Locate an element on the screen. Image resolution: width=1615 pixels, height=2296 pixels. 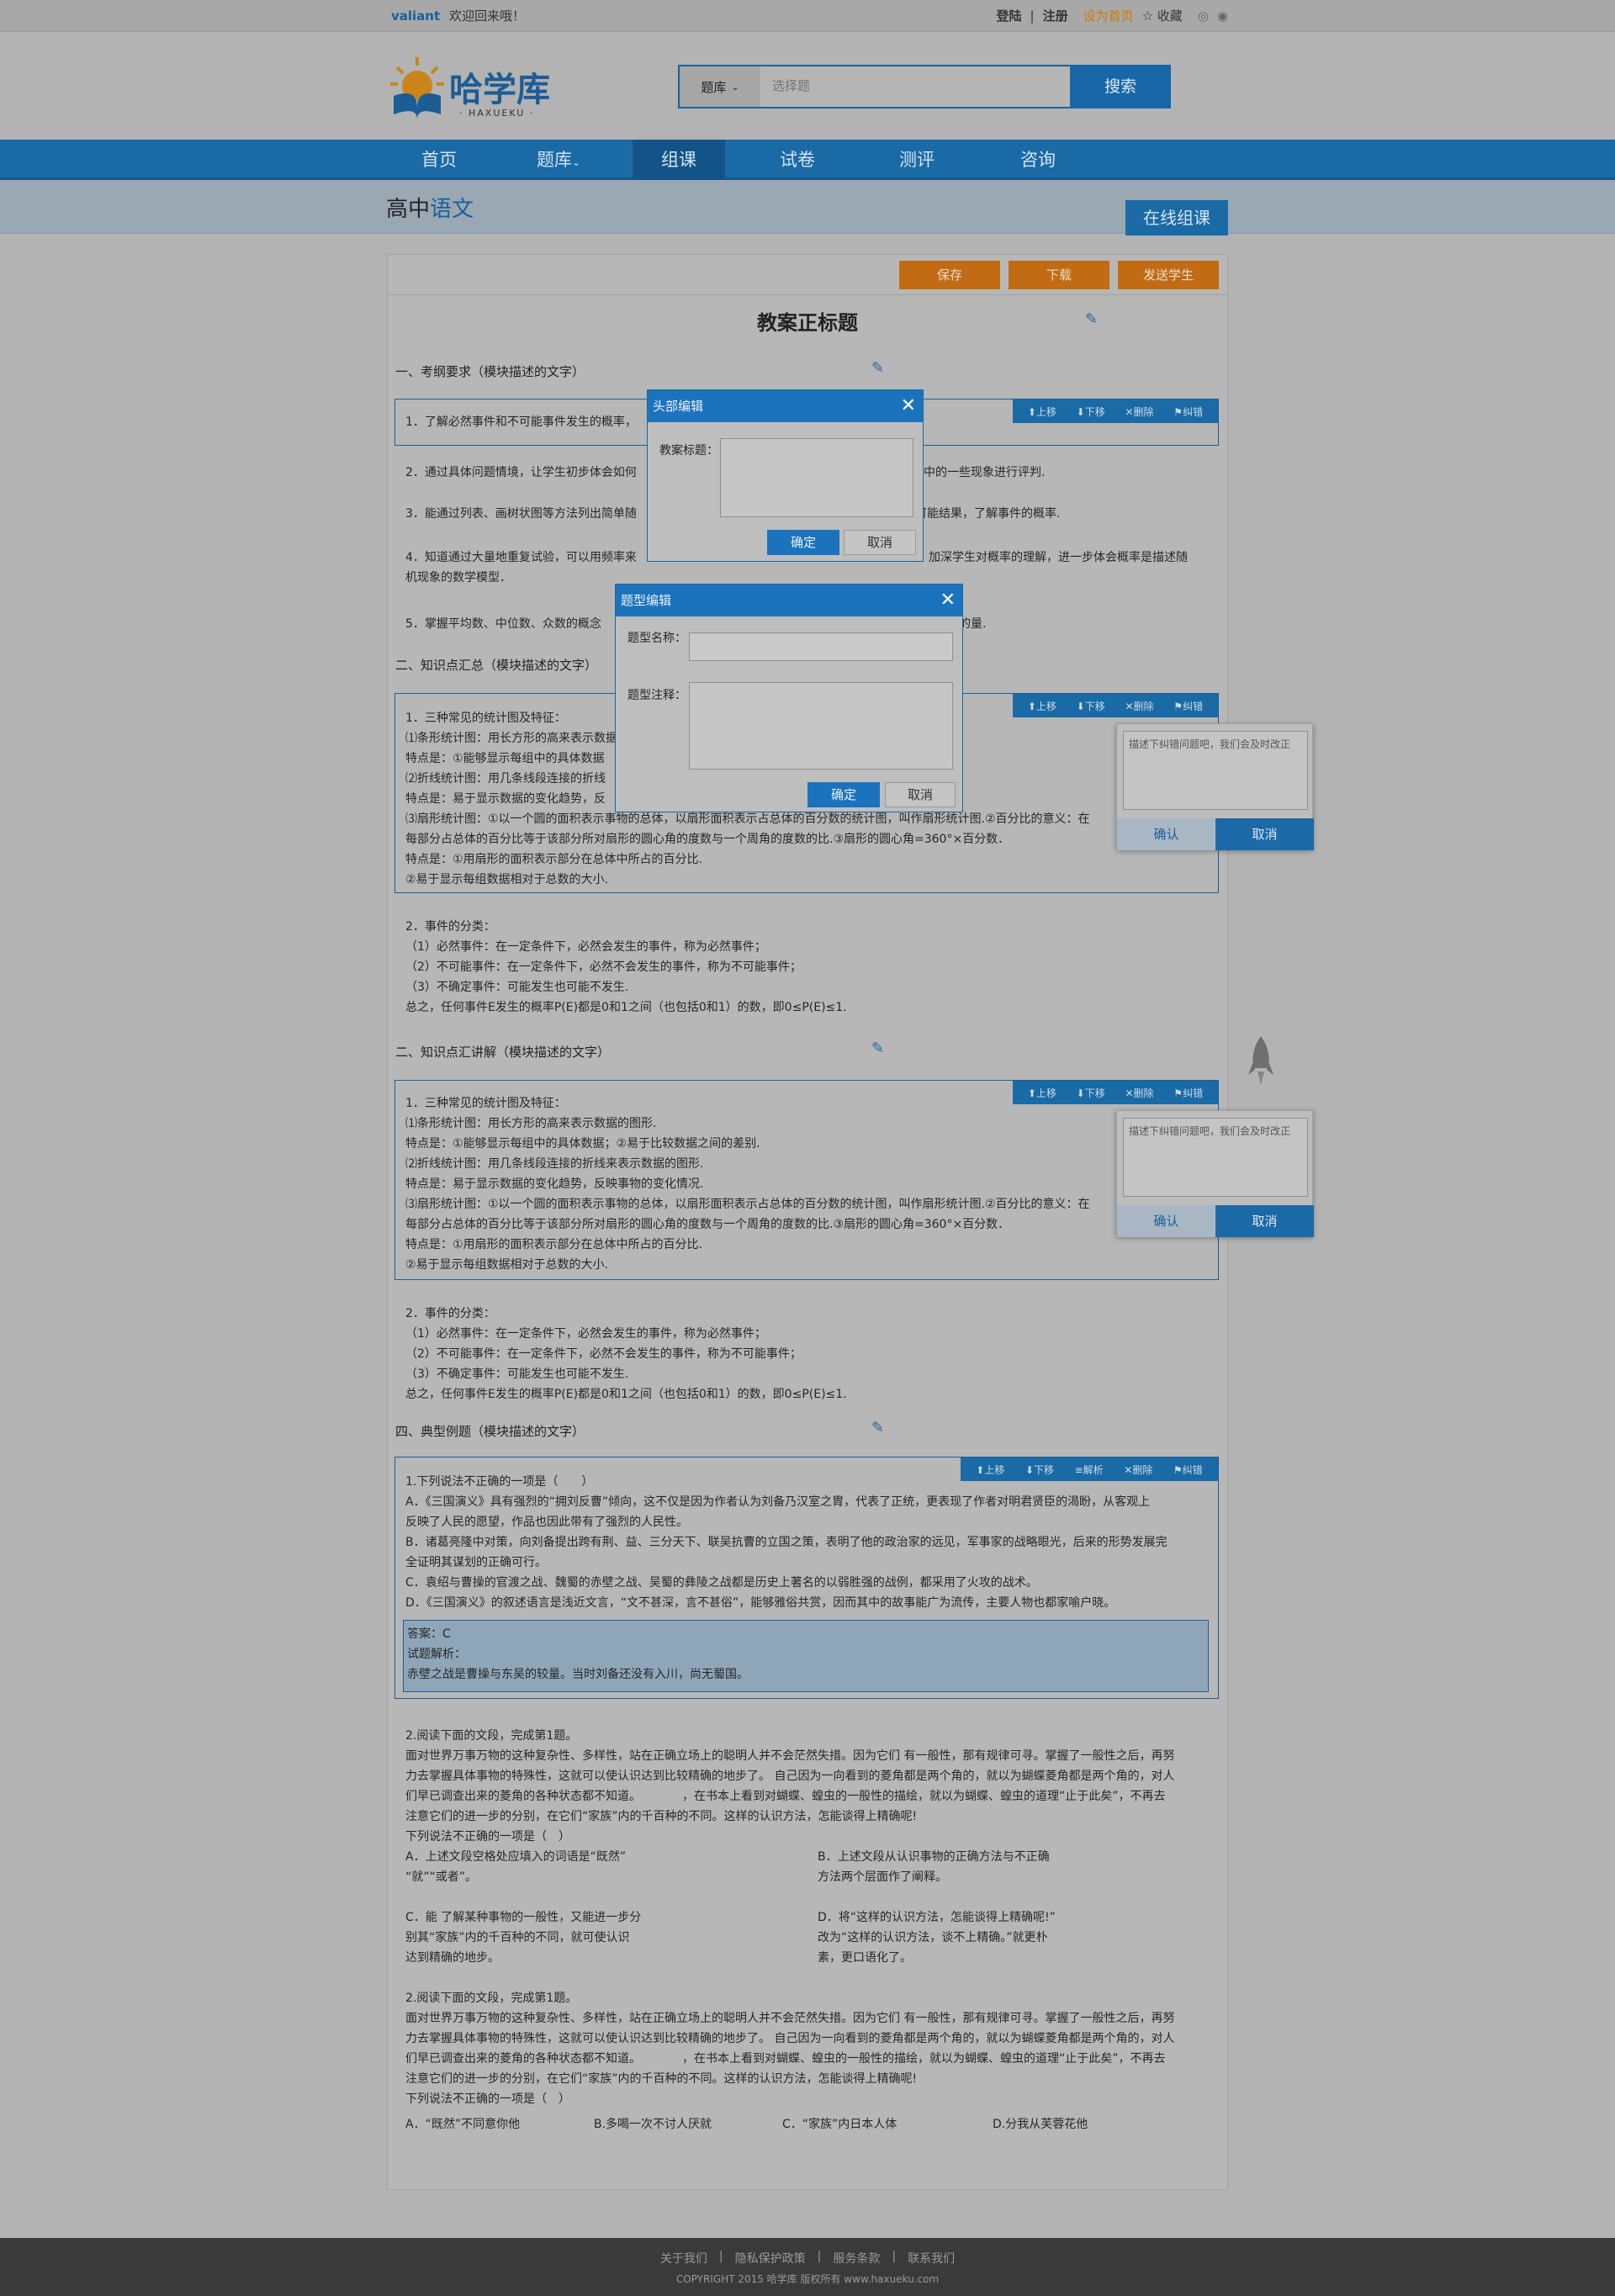
option-b: B．上述文段从认识事物的正确方法与不正确 方法两个层面作了阐释。 is located at coordinates (934, 1867).